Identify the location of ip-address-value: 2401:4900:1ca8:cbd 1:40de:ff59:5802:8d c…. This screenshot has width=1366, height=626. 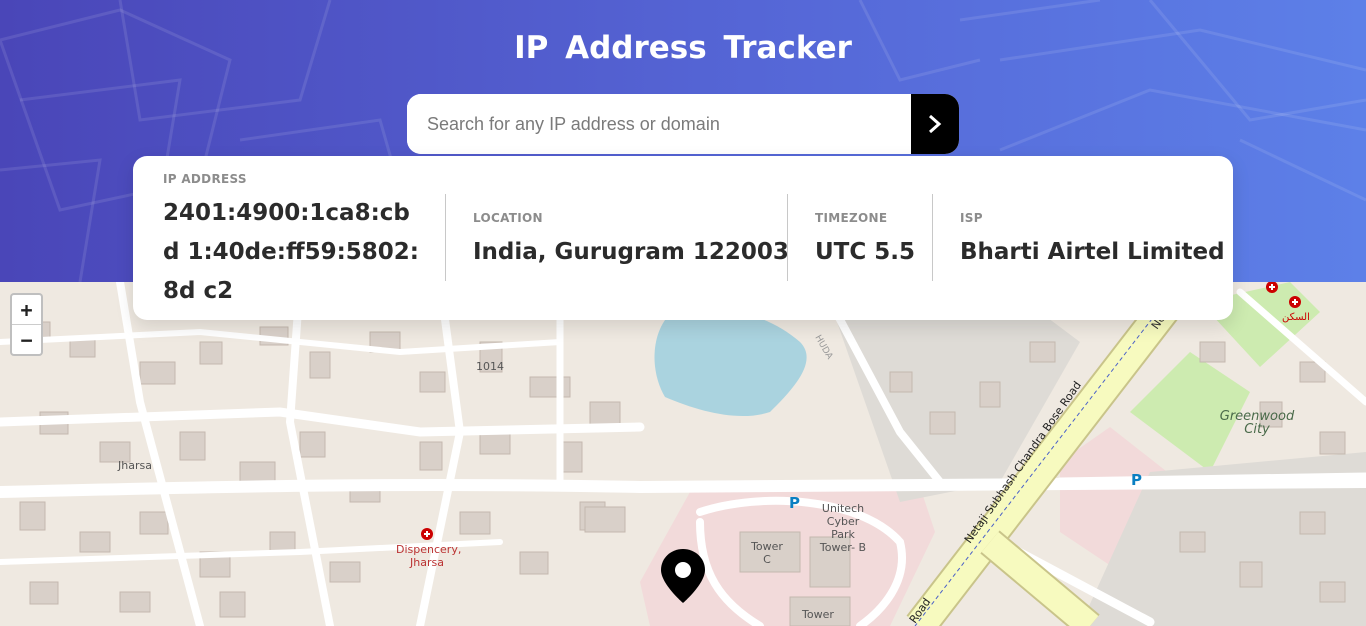
(291, 252).